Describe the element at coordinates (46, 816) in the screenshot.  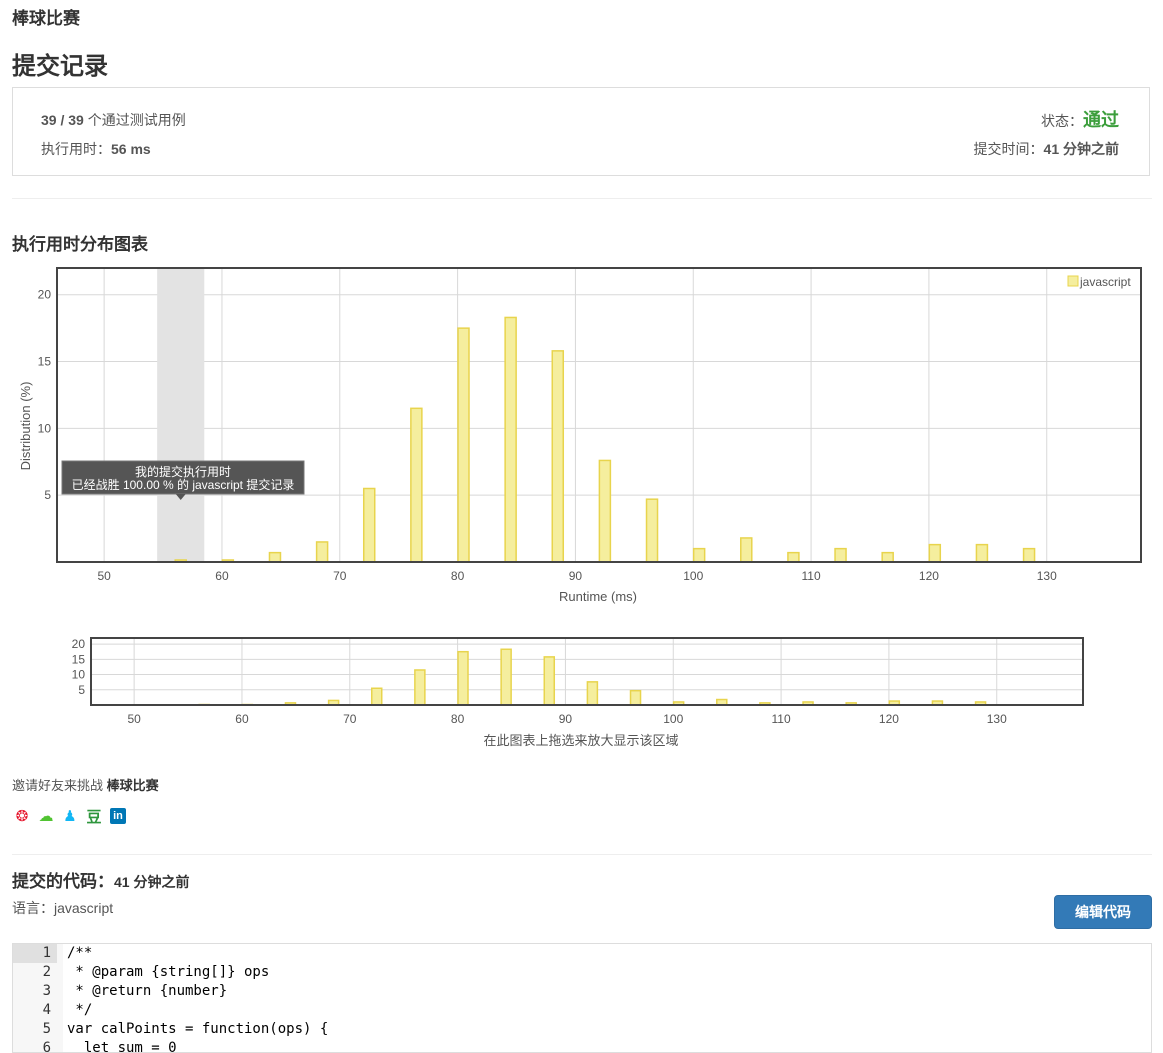
I see `wechat-icon: ☁` at that location.